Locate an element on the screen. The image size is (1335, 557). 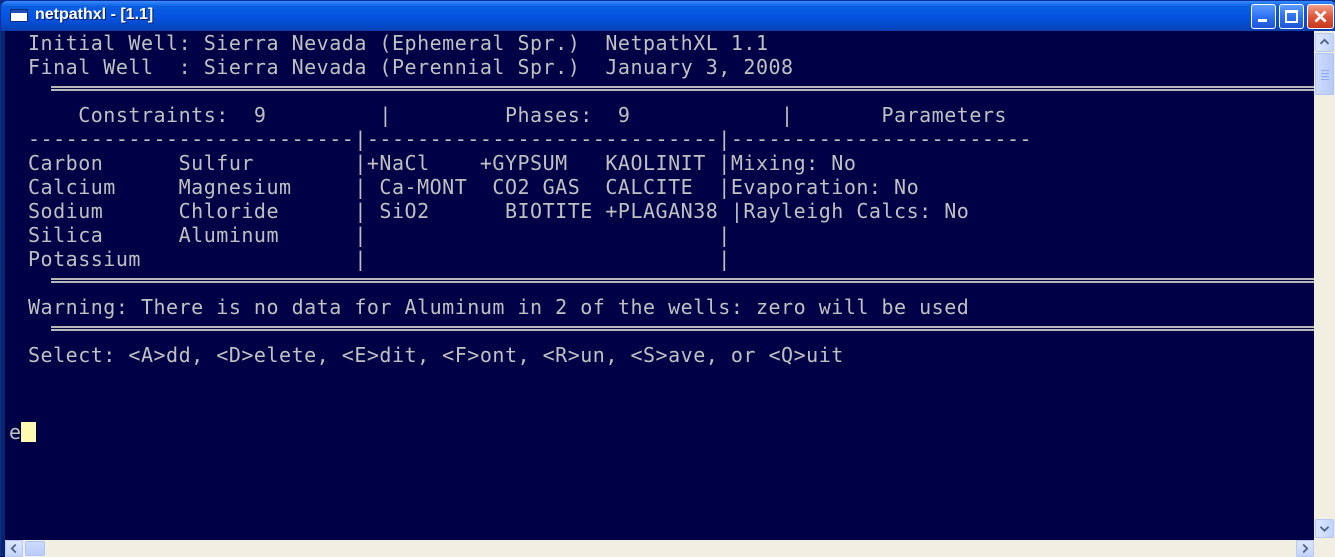
chevron-up-icon is located at coordinates (1324, 41).